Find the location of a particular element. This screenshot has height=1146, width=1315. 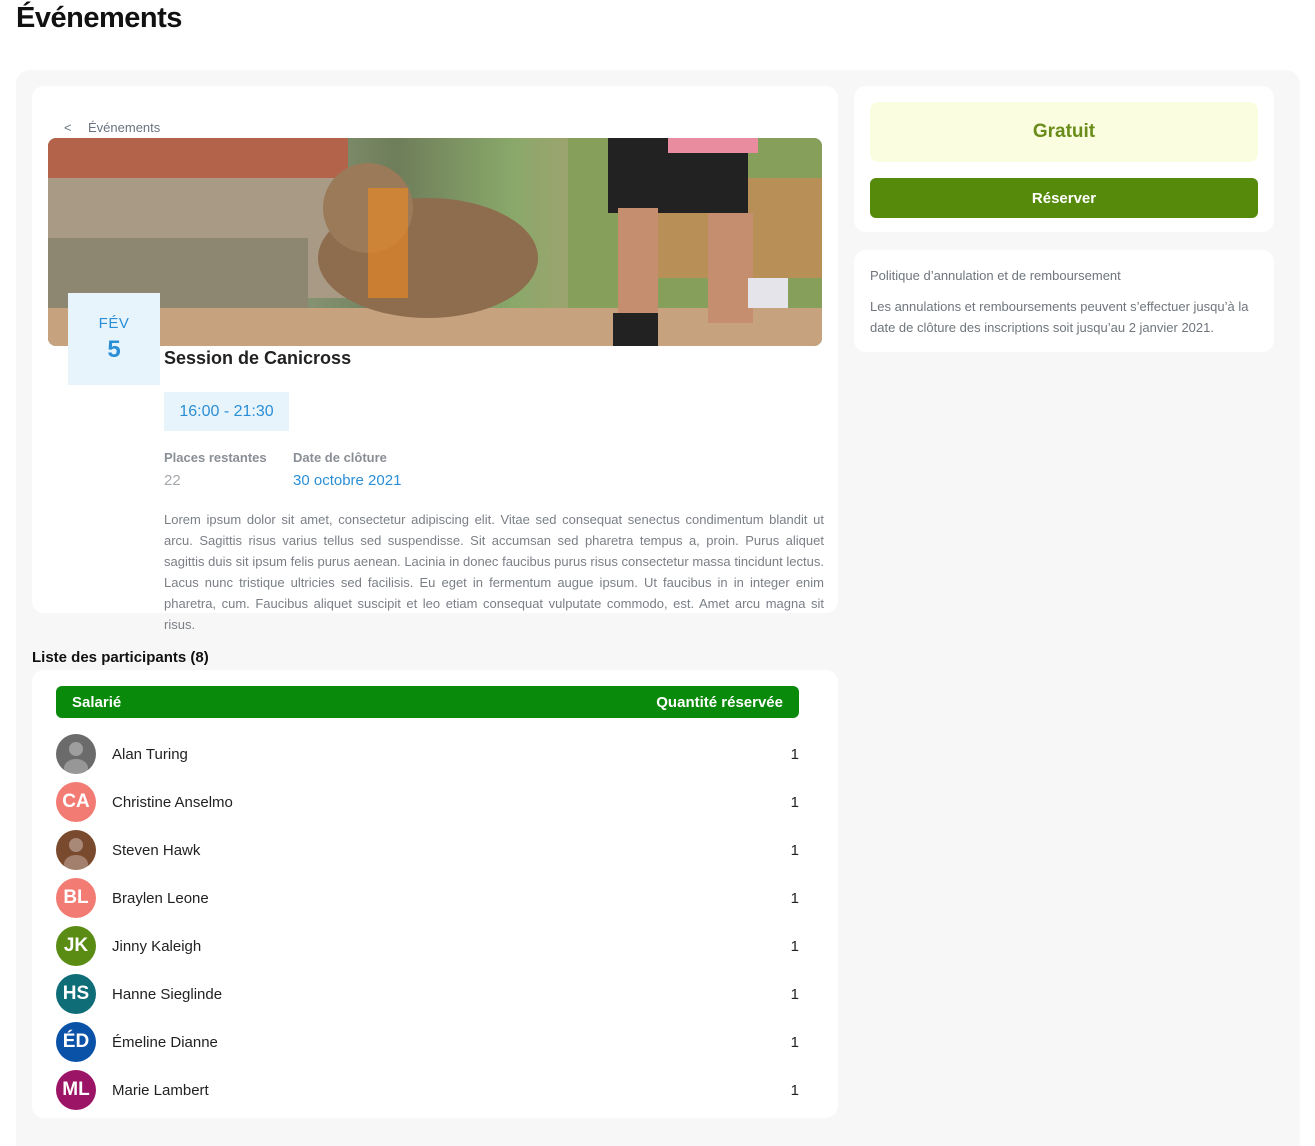

avatar-initials: BL is located at coordinates (76, 897).